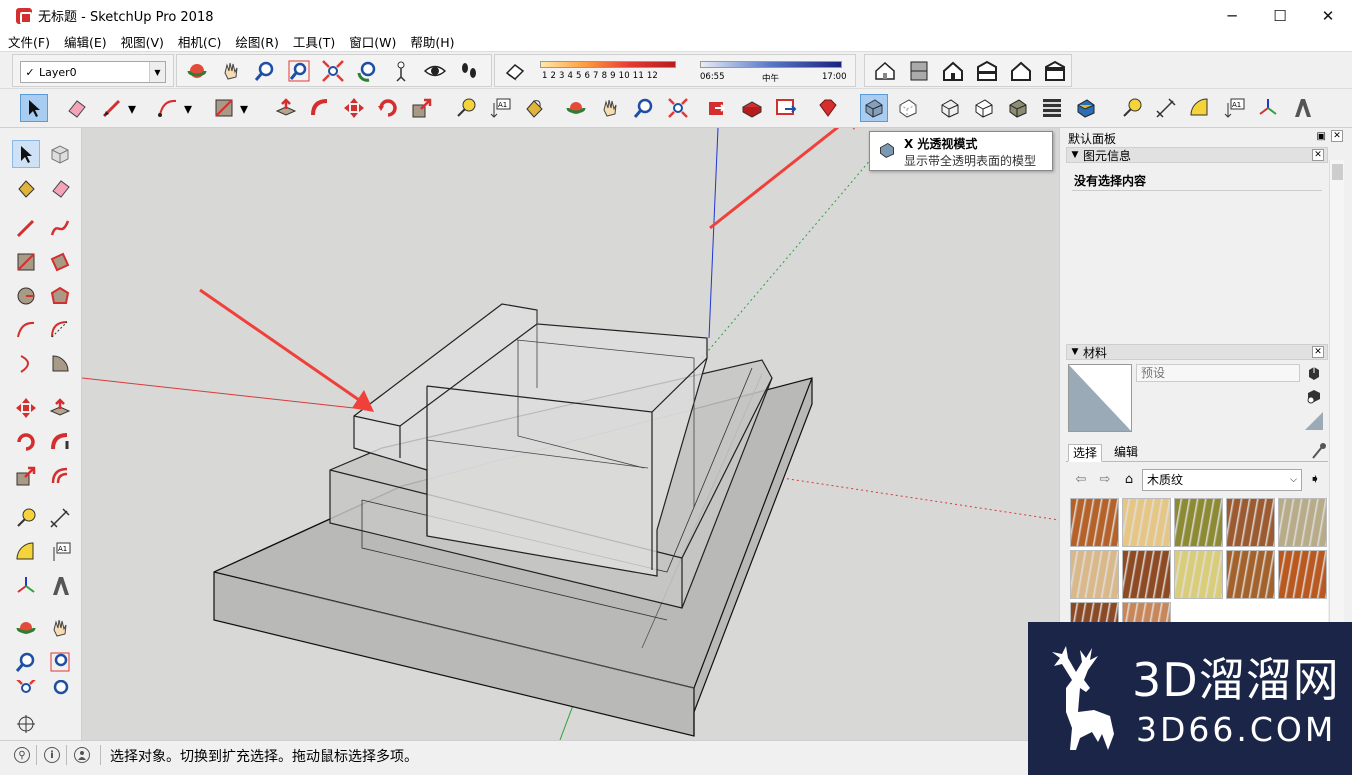 The image size is (1352, 775). What do you see at coordinates (26, 662) in the screenshot?
I see `zoom-icon-left` at bounding box center [26, 662].